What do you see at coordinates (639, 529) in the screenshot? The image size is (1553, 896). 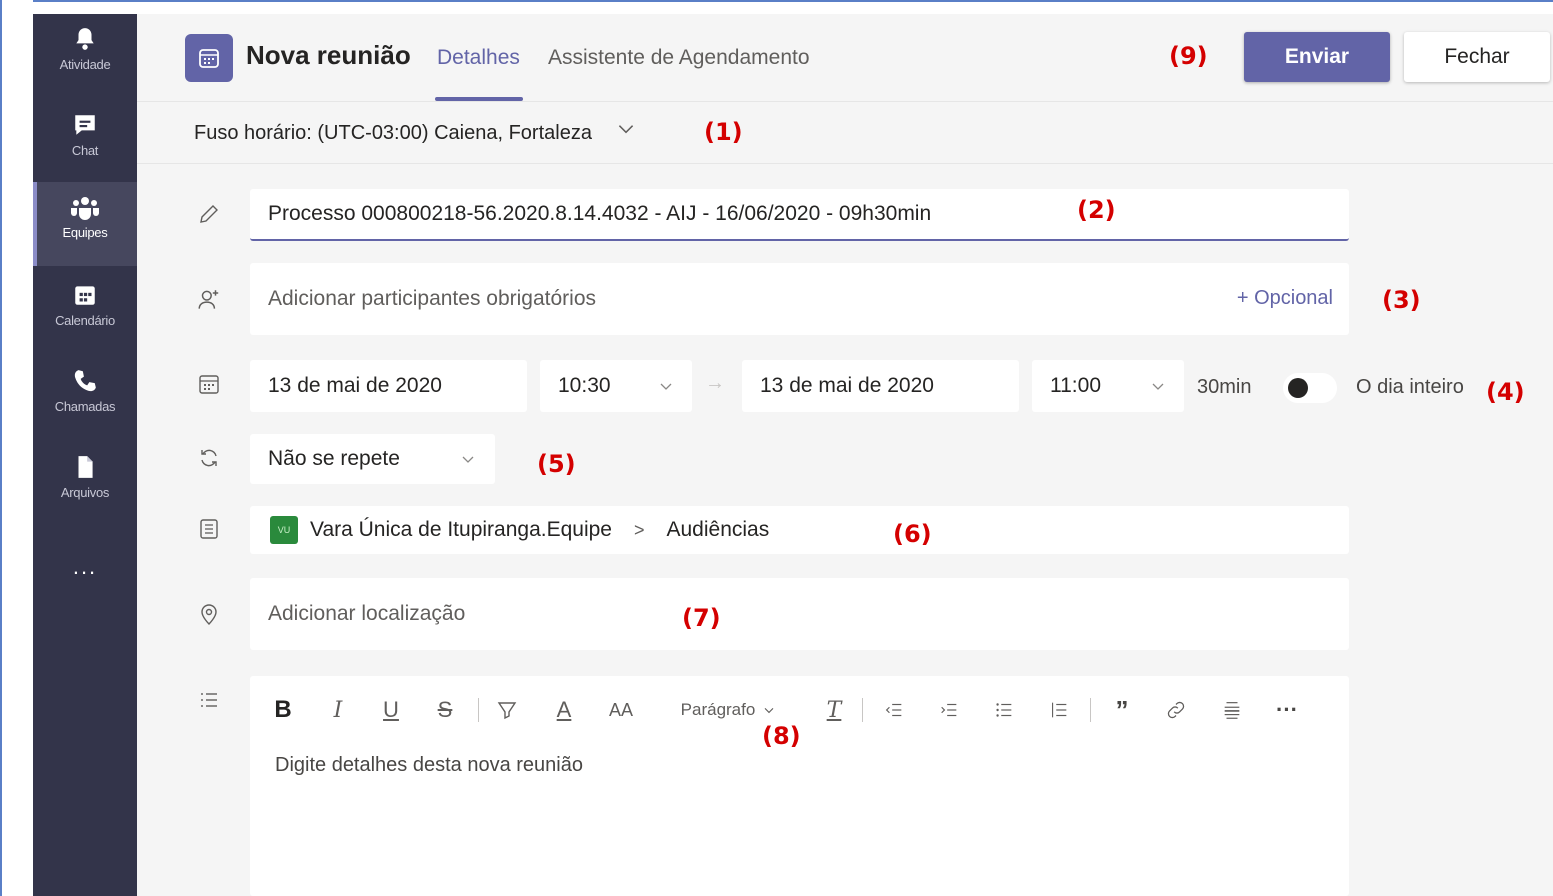 I see `chevron-right-icon: >` at bounding box center [639, 529].